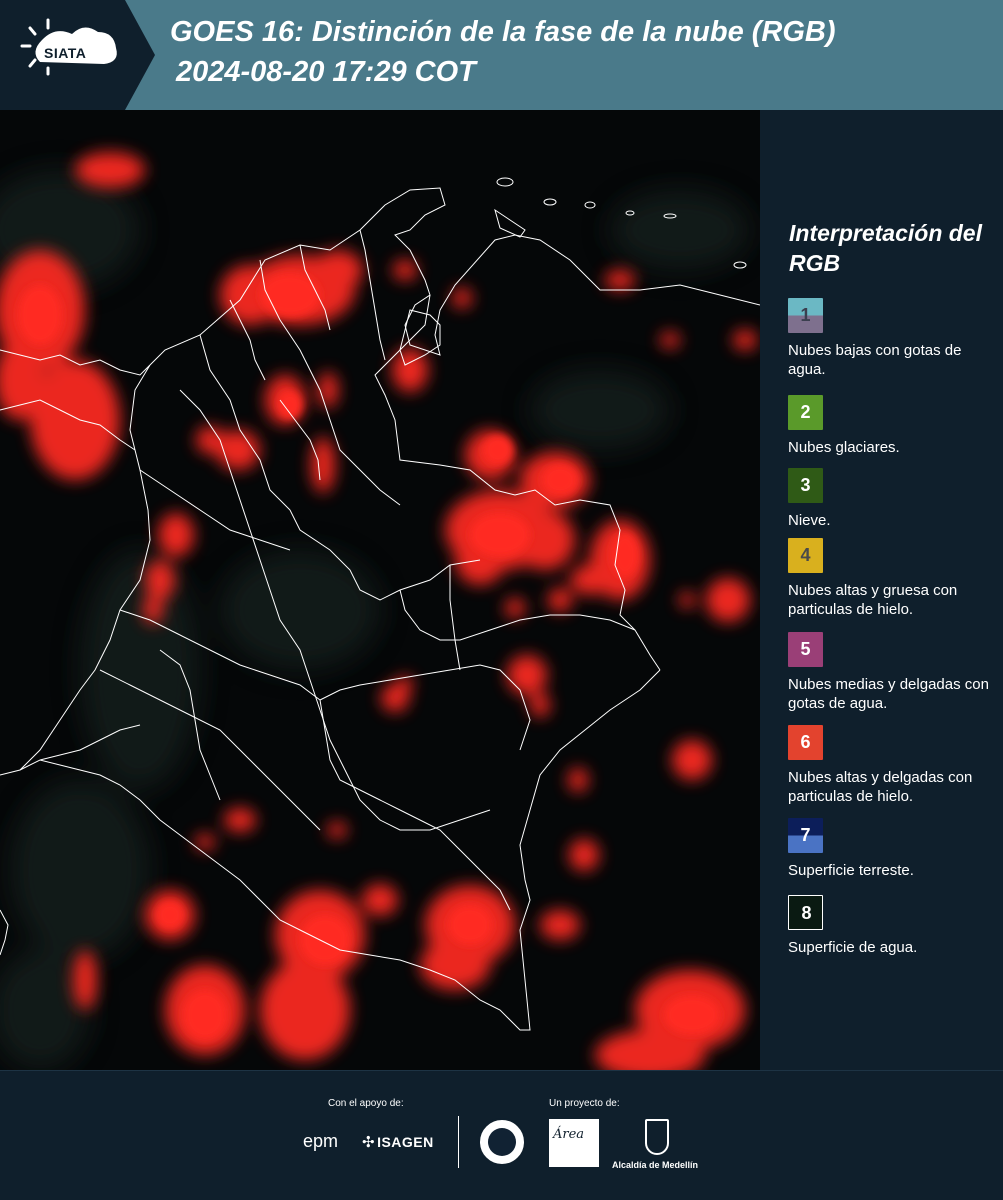  I want to click on legend-label-8: Superficie de agua., so click(853, 947).